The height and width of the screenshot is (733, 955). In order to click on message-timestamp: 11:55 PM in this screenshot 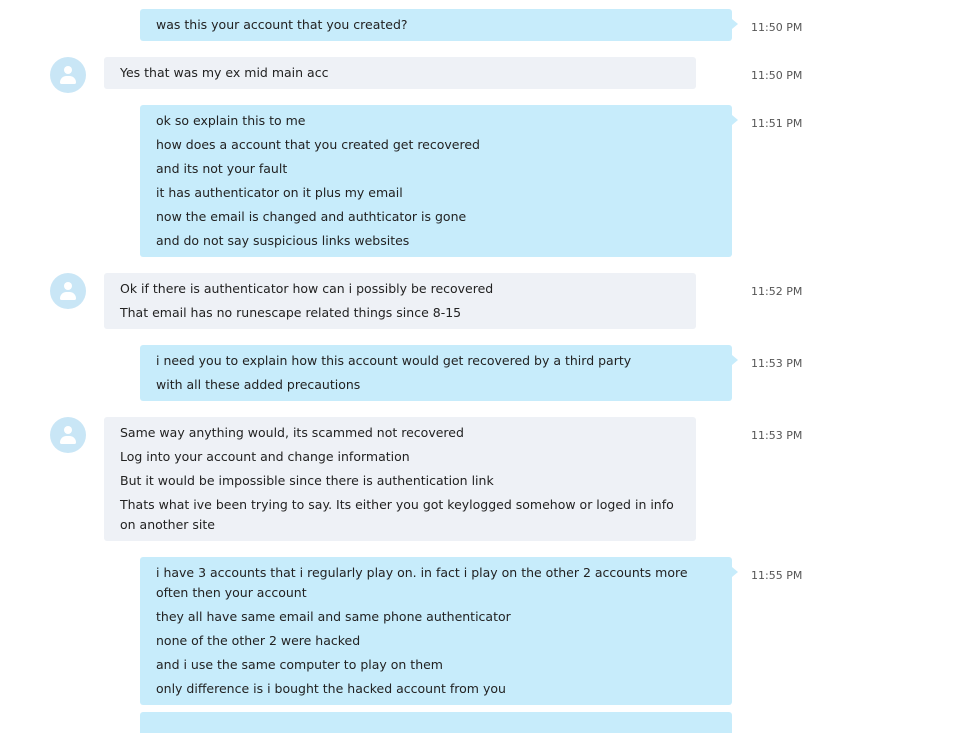, I will do `click(777, 575)`.